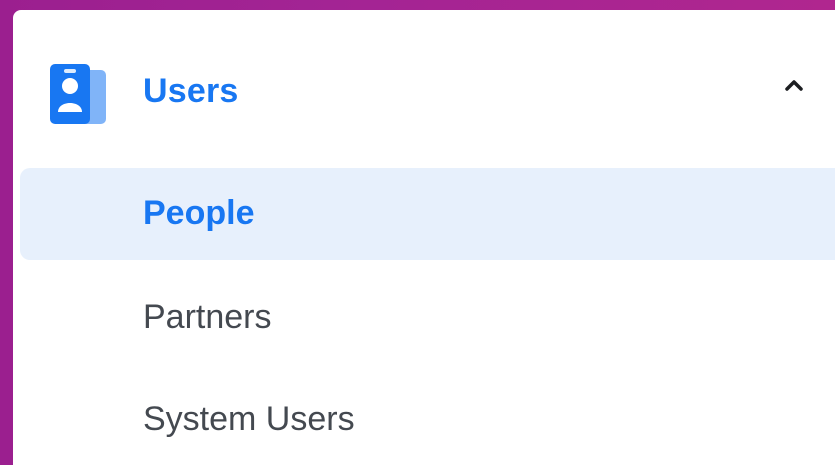 This screenshot has height=465, width=835. I want to click on nav-item-label: People, so click(199, 213).